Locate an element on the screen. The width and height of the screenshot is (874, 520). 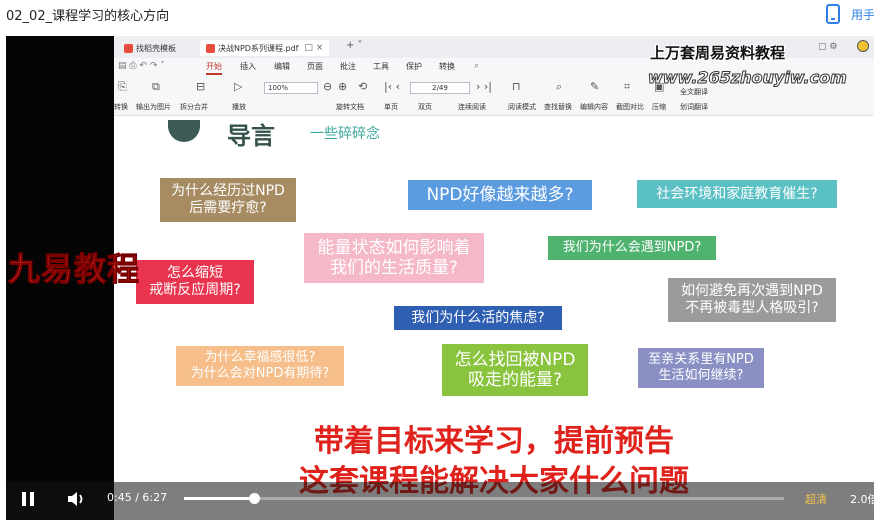
time-display: 0:45 / 6:27 is located at coordinates (137, 497).